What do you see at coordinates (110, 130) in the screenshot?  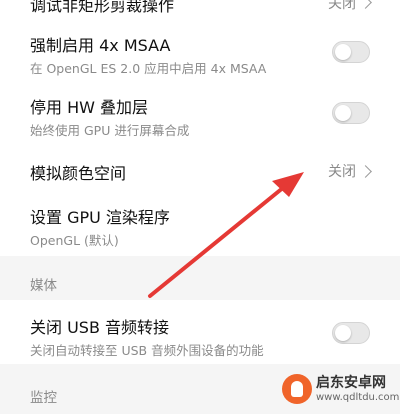 I see `setting-subtitle: 始终使用 GPU 进行屏幕合成` at bounding box center [110, 130].